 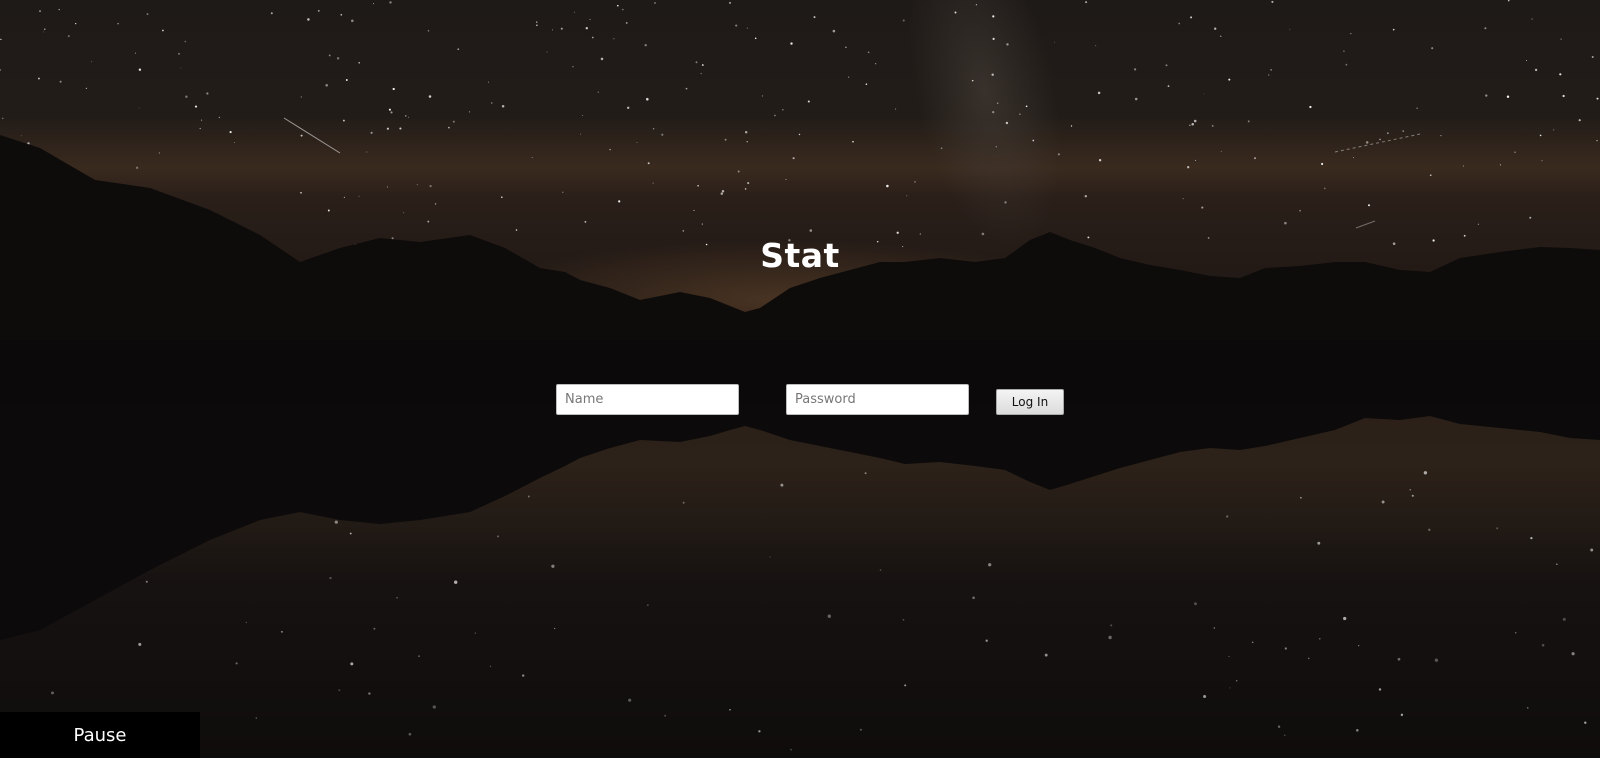 What do you see at coordinates (877, 399) in the screenshot?
I see `password-input` at bounding box center [877, 399].